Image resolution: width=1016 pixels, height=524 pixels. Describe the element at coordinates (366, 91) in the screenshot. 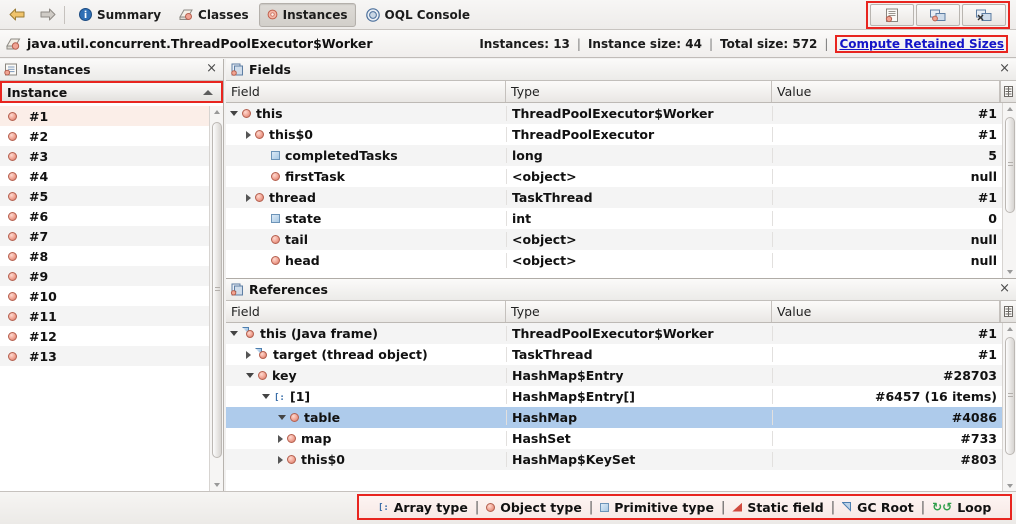

I see `fields-column-field: Field` at that location.